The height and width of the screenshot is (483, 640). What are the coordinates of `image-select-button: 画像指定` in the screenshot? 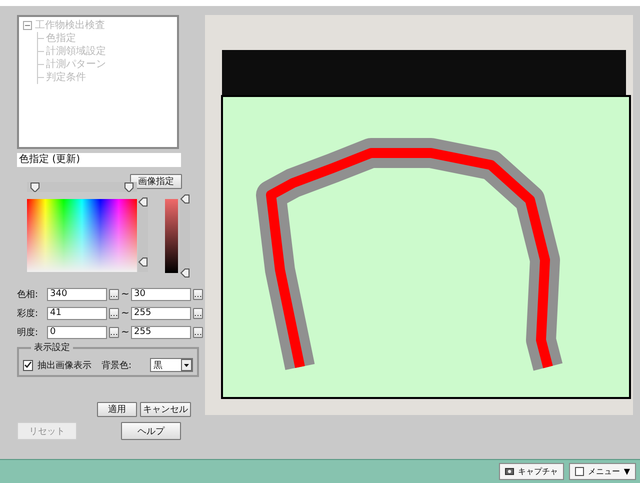 It's located at (156, 181).